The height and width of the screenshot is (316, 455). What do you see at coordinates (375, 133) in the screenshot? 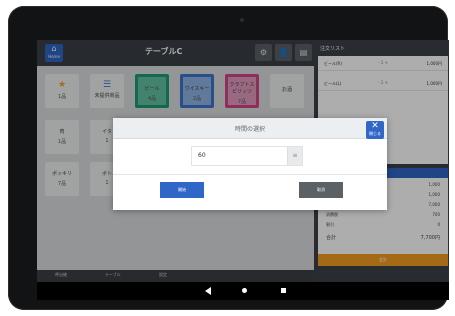
I see `close-button-label: 閉じる` at bounding box center [375, 133].